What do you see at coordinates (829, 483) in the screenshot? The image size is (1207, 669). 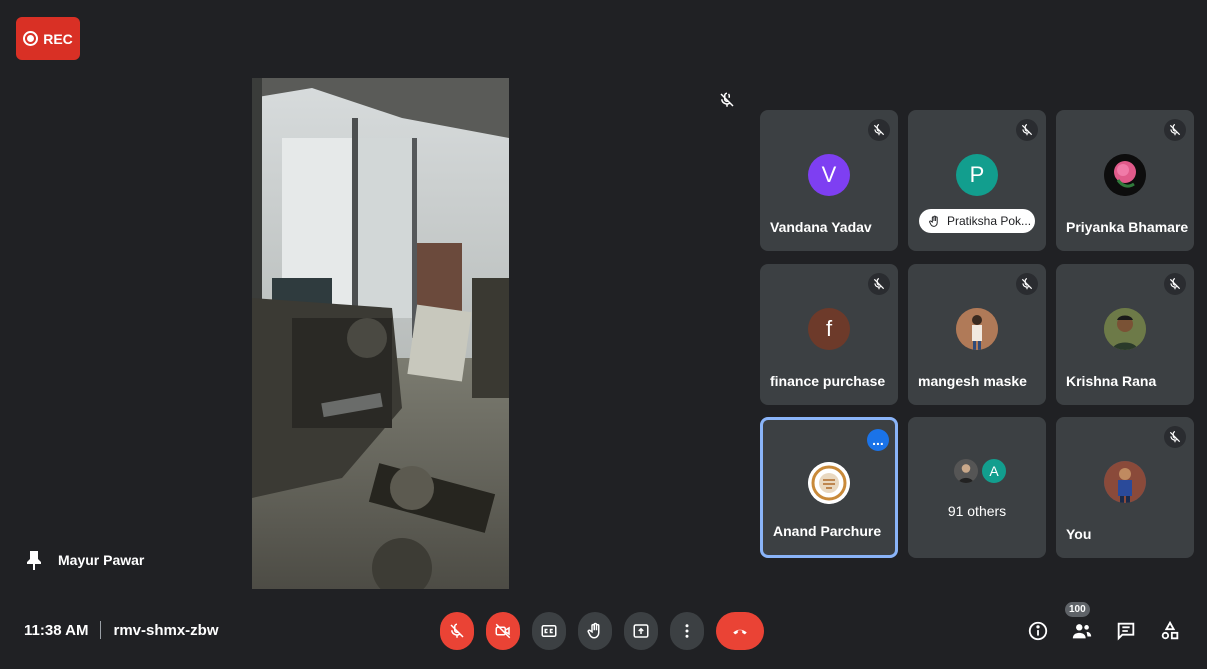 I see `logo-avatar` at bounding box center [829, 483].